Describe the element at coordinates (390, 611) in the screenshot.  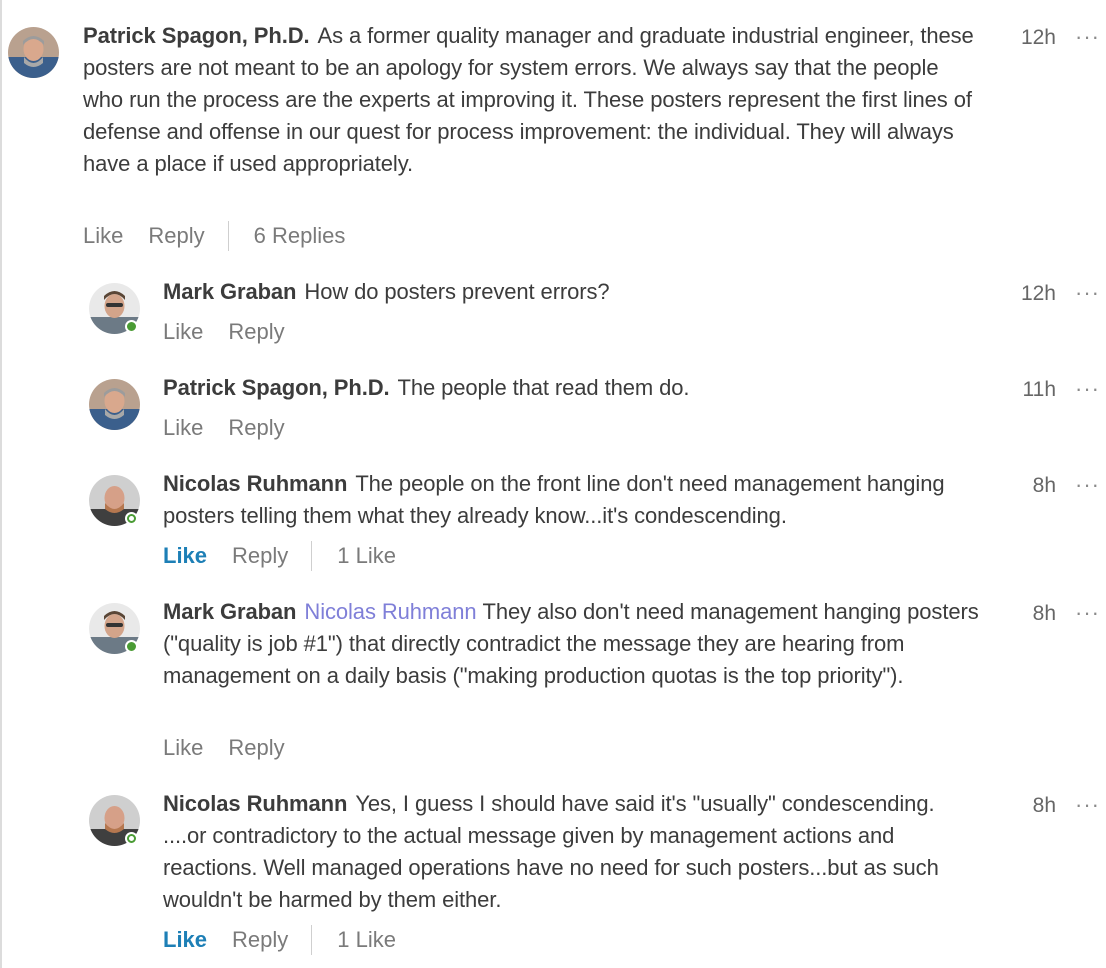
I see `mention-link: Nicolas Ruhmann` at that location.